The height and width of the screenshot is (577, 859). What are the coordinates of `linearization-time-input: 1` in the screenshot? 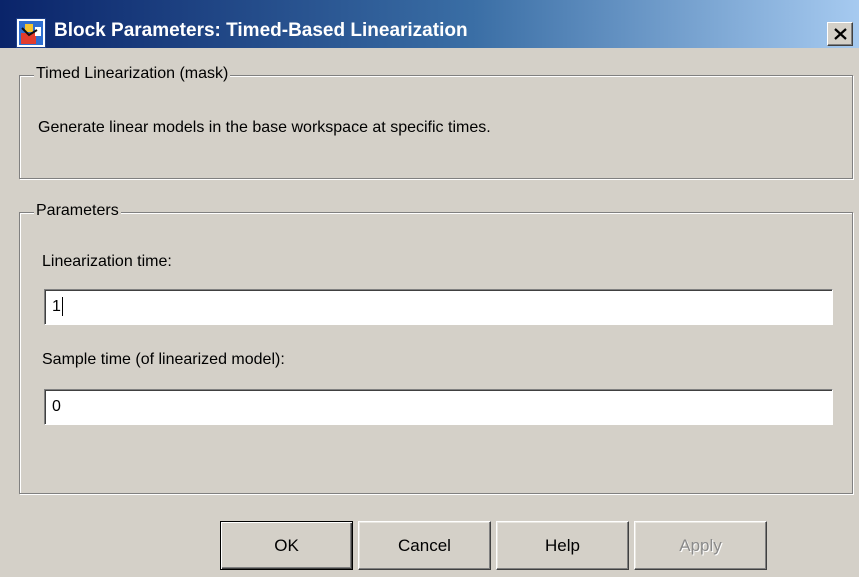 It's located at (438, 307).